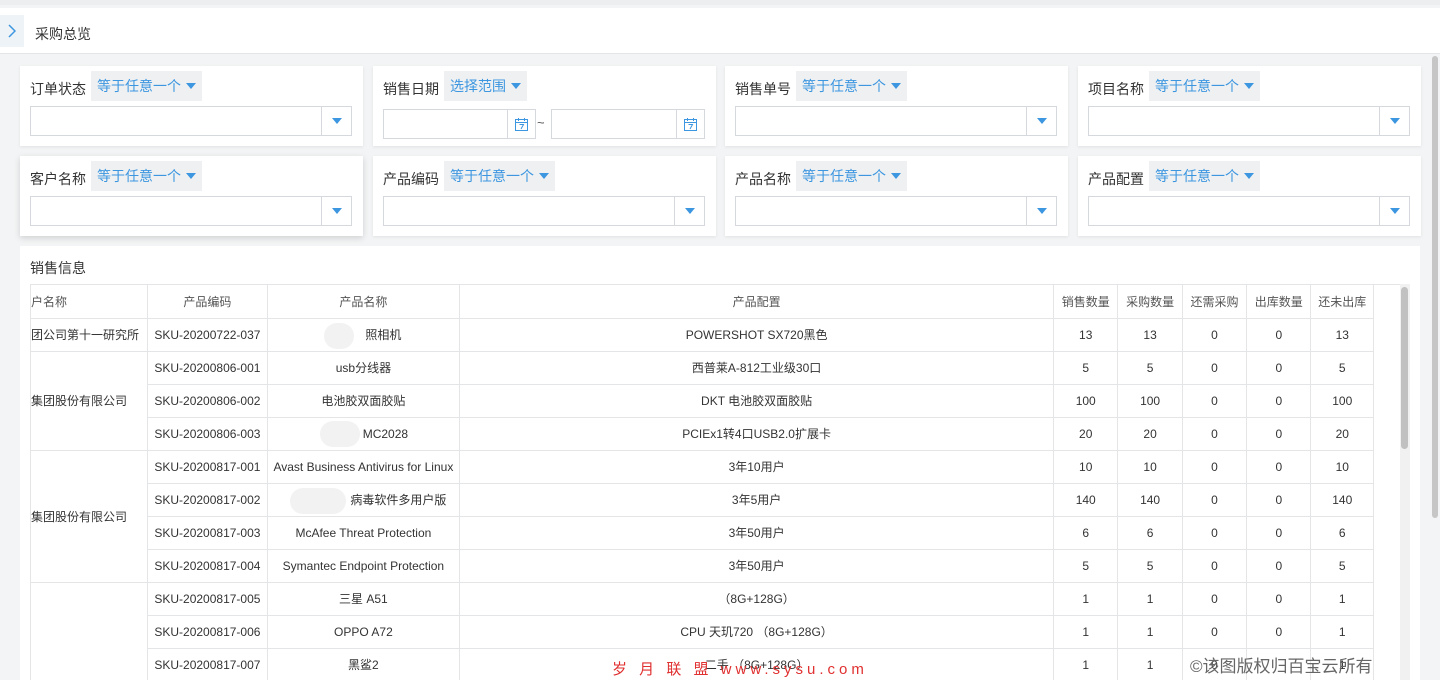  What do you see at coordinates (90, 631) in the screenshot?
I see `customer-cell` at bounding box center [90, 631].